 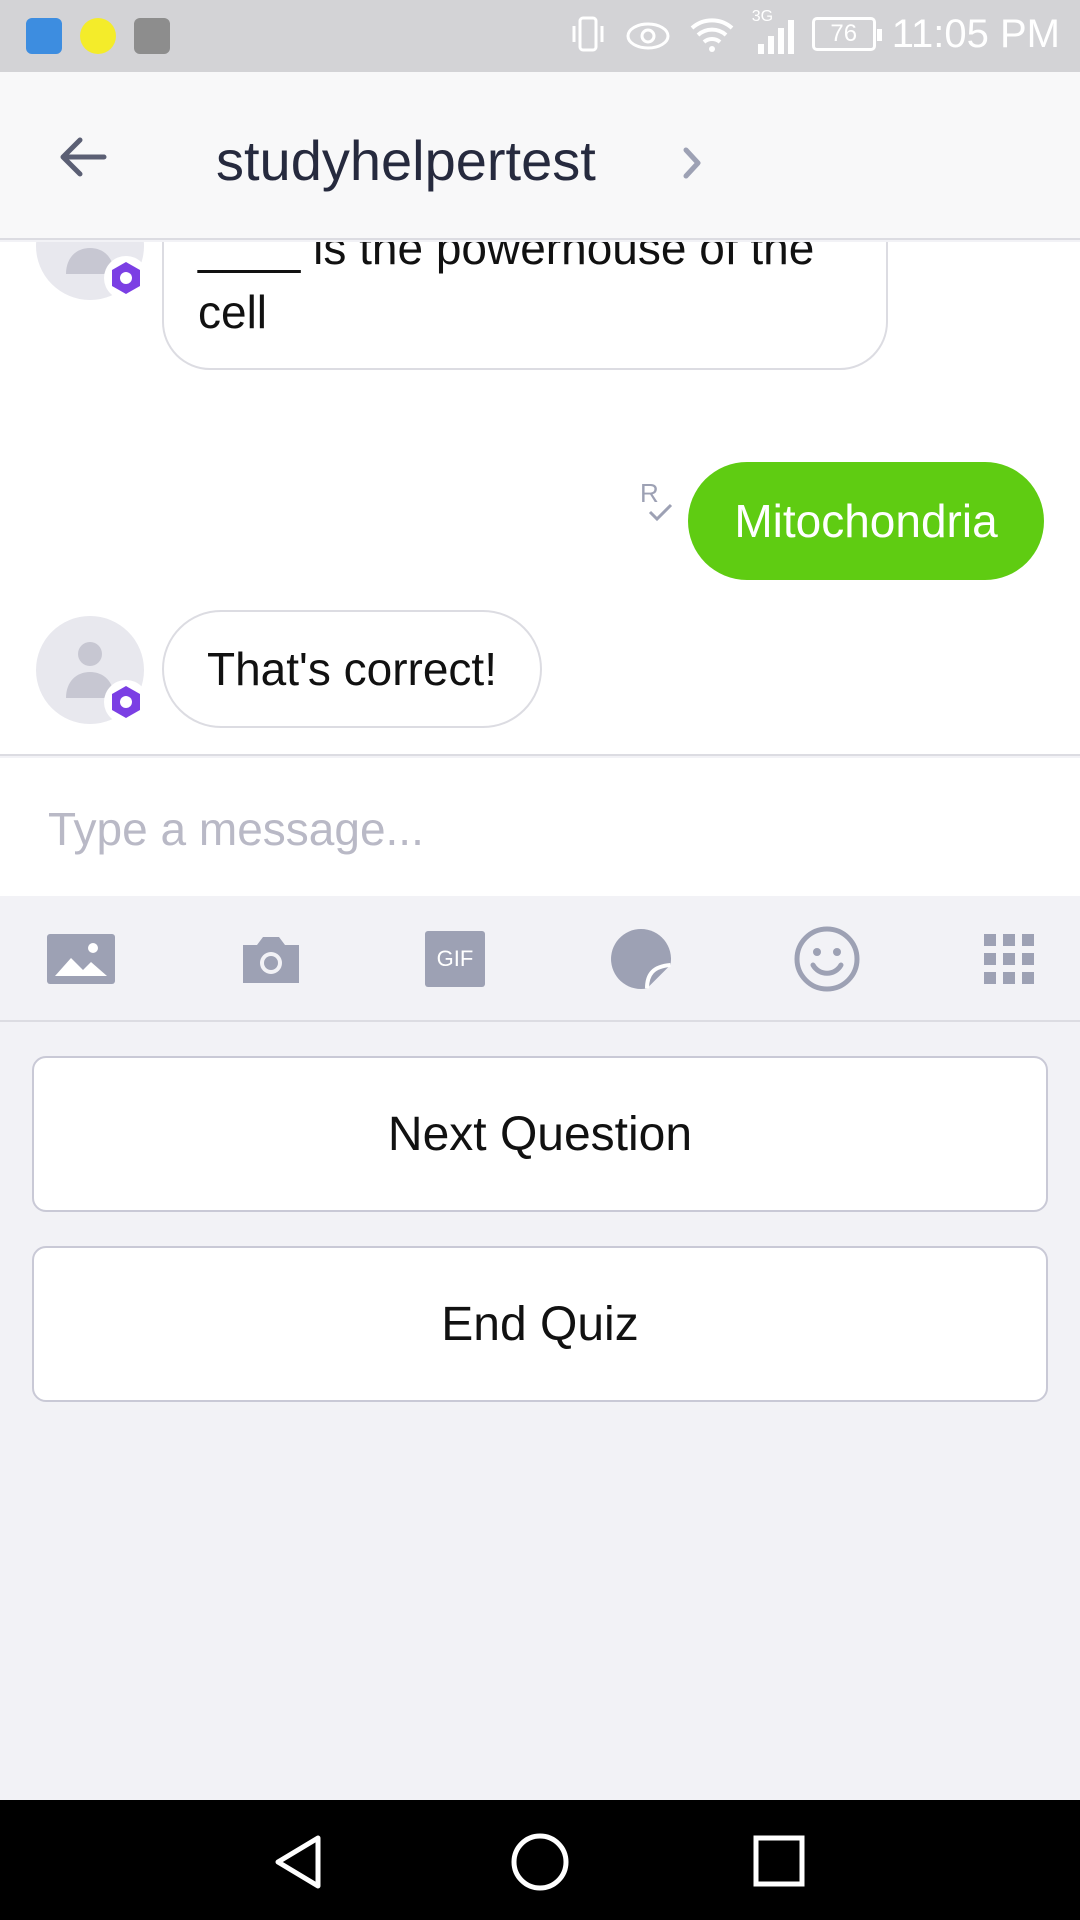 I want to click on message-input, so click(x=543, y=829).